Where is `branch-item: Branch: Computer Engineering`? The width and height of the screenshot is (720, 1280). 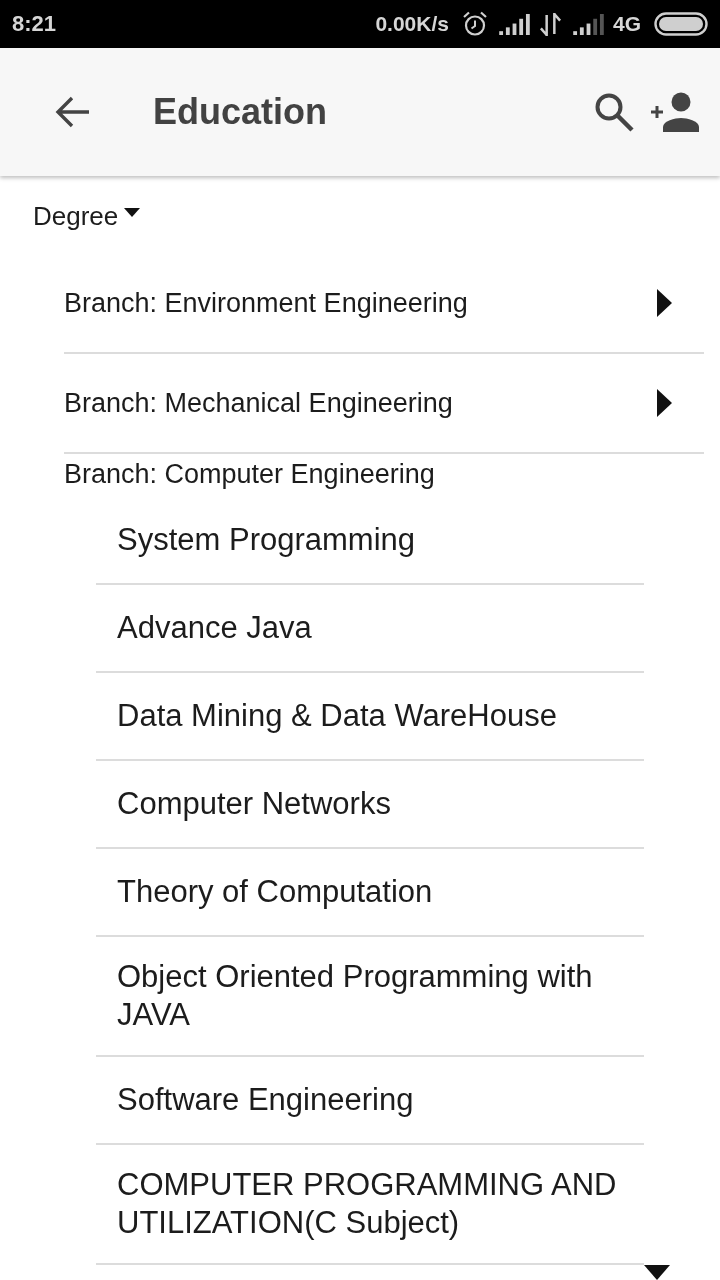 branch-item: Branch: Computer Engineering is located at coordinates (384, 474).